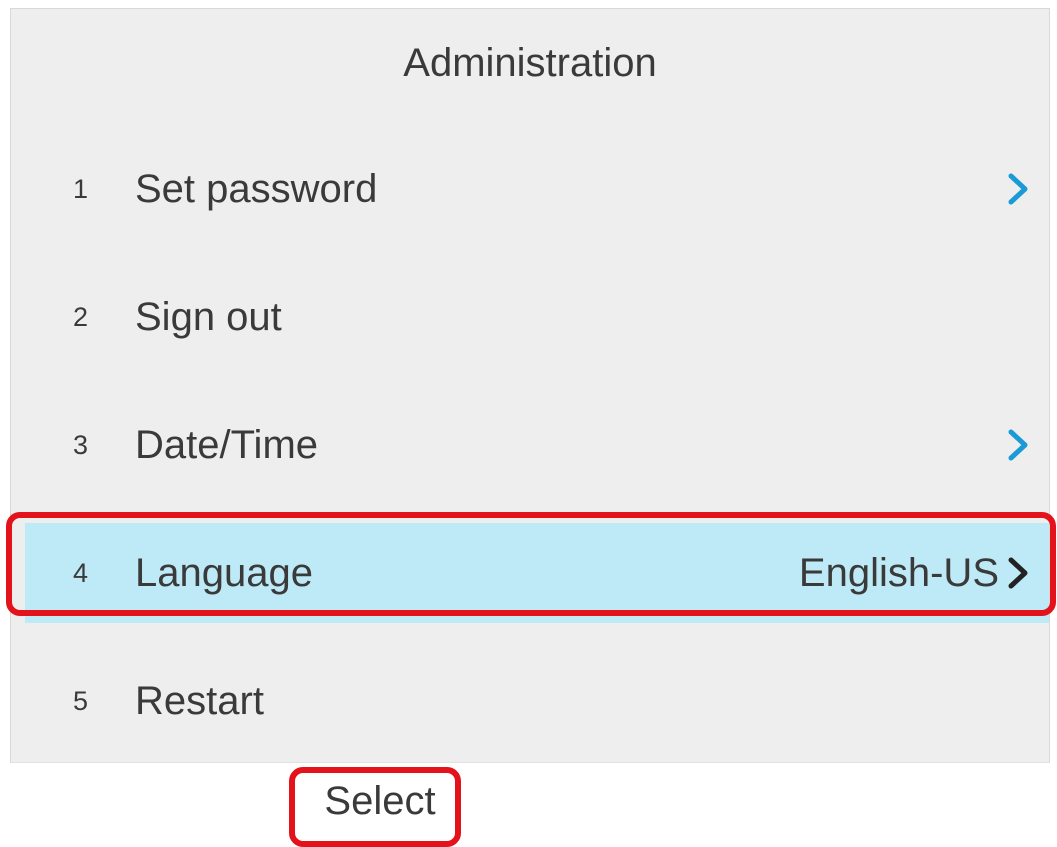  Describe the element at coordinates (81, 189) in the screenshot. I see `menu-item-number: 1` at that location.